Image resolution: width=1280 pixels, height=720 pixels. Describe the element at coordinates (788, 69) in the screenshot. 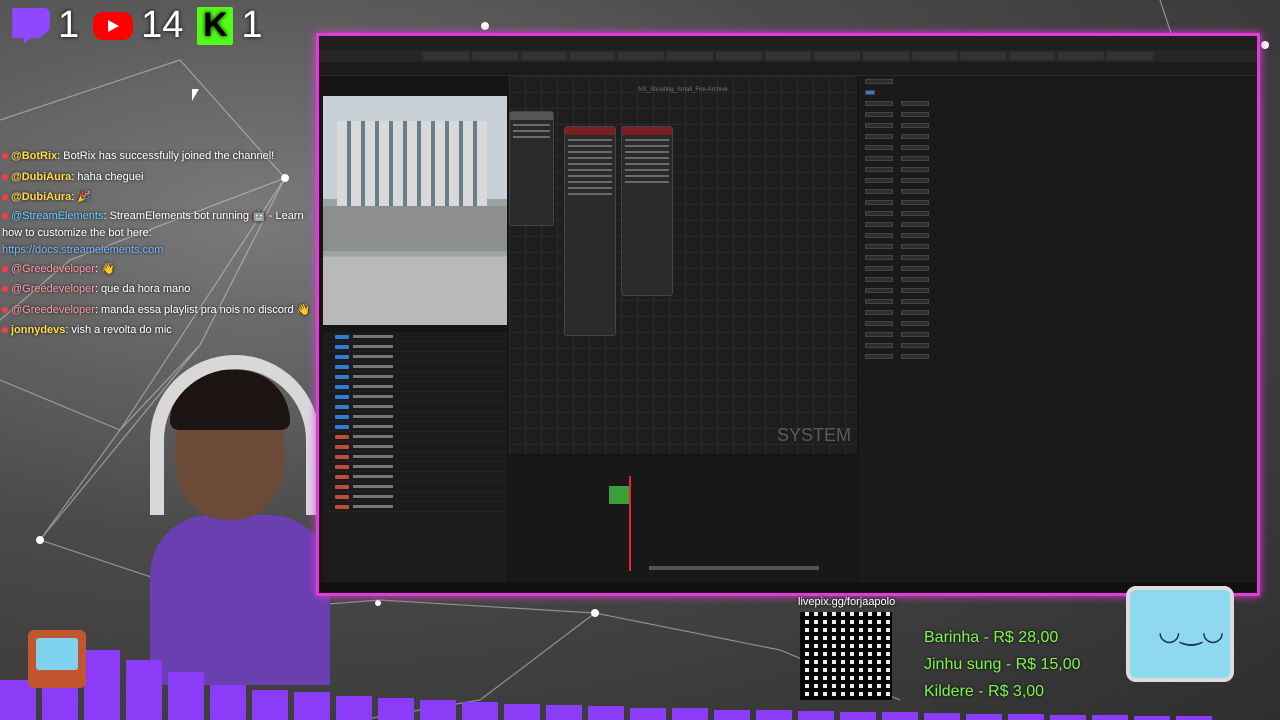

I see `editor-toolbar` at that location.